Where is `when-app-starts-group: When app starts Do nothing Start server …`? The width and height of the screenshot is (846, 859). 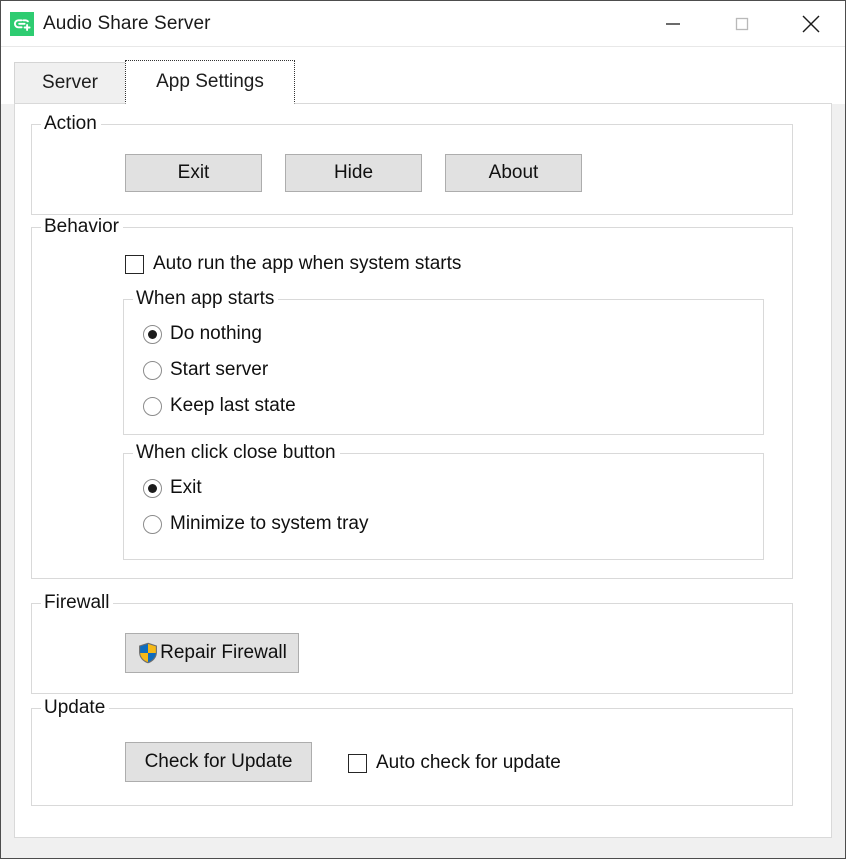
when-app-starts-group: When app starts Do nothing Start server … is located at coordinates (443, 361).